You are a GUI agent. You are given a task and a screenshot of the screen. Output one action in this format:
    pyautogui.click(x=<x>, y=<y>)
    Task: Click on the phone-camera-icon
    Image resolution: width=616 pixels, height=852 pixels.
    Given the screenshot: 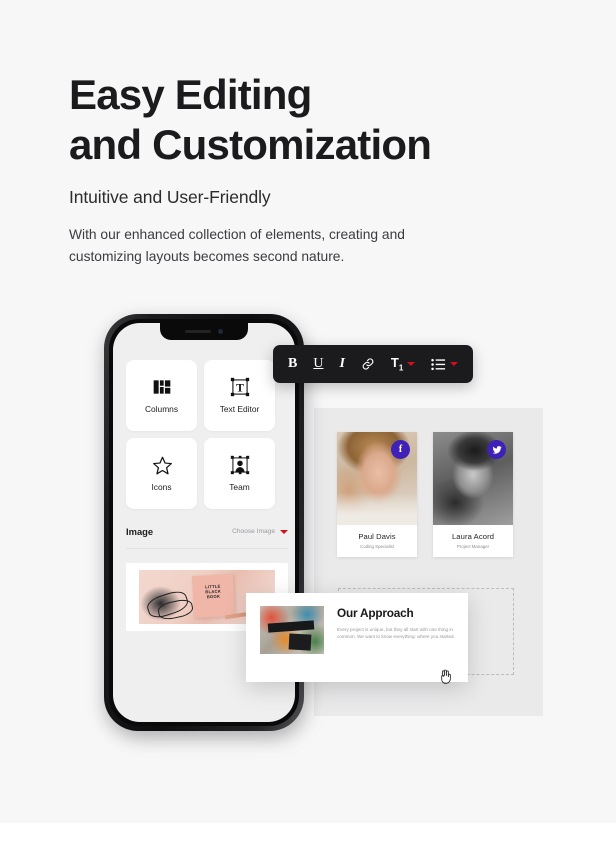 What is the action you would take?
    pyautogui.click(x=220, y=331)
    